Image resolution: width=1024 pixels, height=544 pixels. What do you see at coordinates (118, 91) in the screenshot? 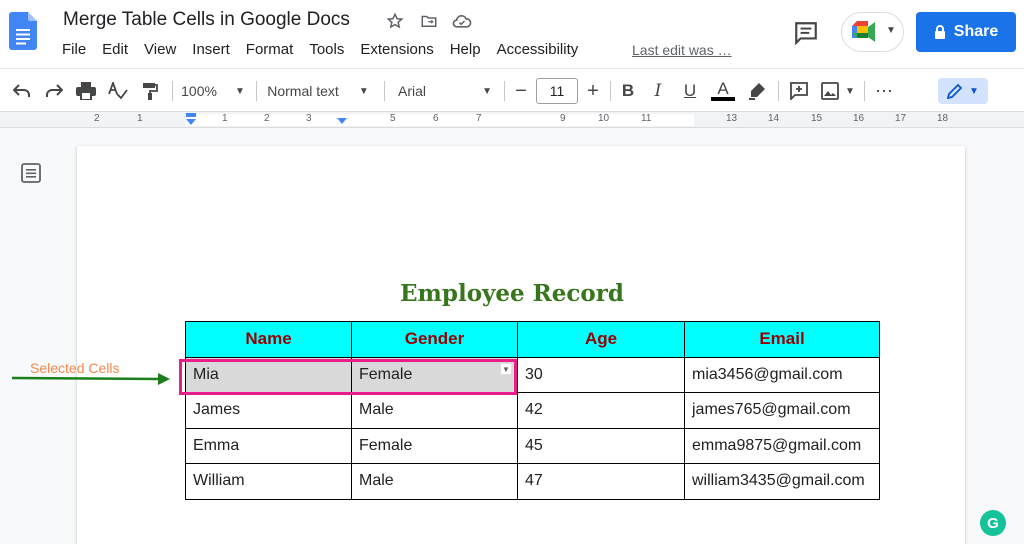
I see `spellcheck-icon` at bounding box center [118, 91].